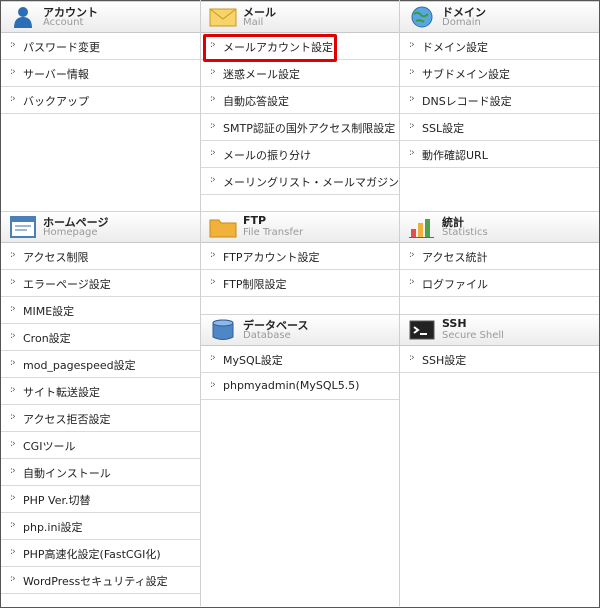 The height and width of the screenshot is (608, 600). What do you see at coordinates (499, 330) in the screenshot?
I see `section-header-ssh: SSH Secure Shell` at bounding box center [499, 330].